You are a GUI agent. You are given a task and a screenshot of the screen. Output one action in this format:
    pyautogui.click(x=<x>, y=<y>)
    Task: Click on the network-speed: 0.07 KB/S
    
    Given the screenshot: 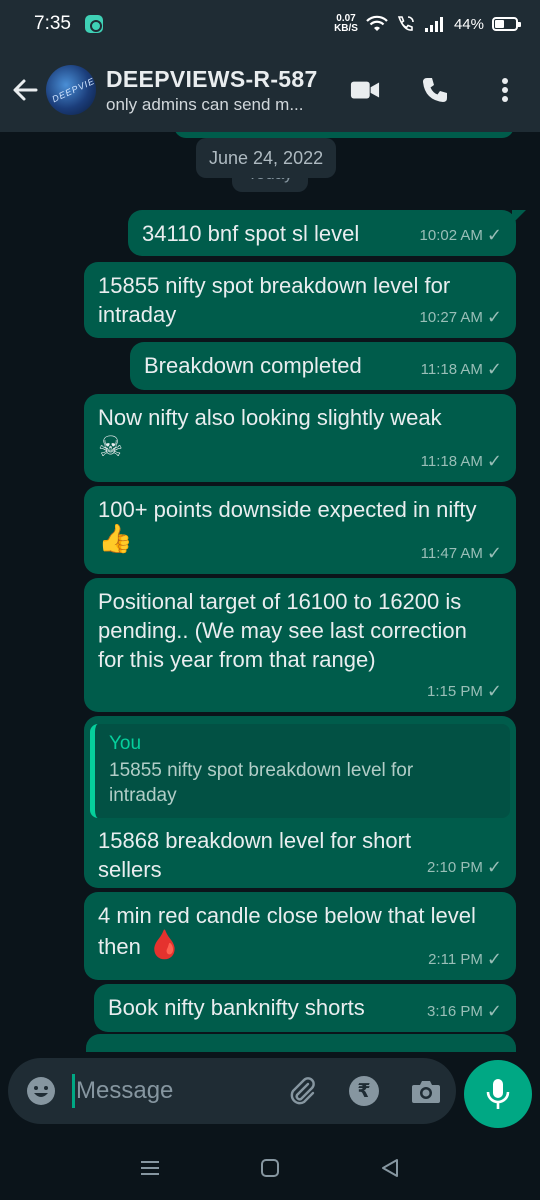 What is the action you would take?
    pyautogui.click(x=346, y=24)
    